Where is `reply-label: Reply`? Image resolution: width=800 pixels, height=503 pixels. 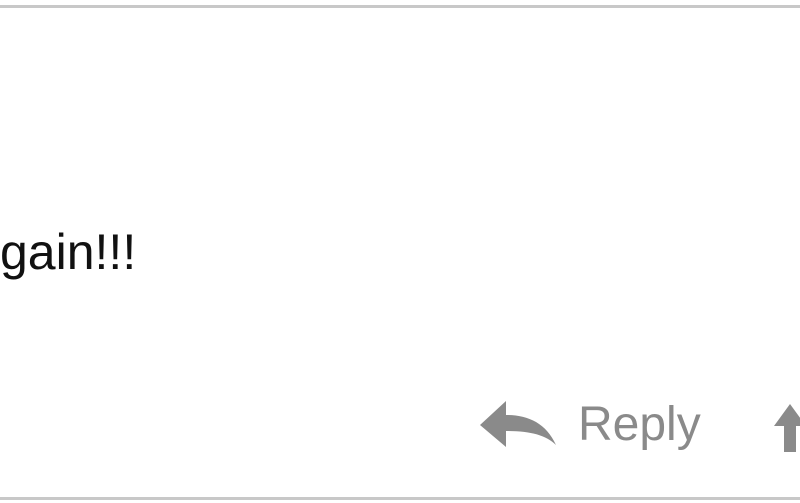 reply-label: Reply is located at coordinates (639, 424).